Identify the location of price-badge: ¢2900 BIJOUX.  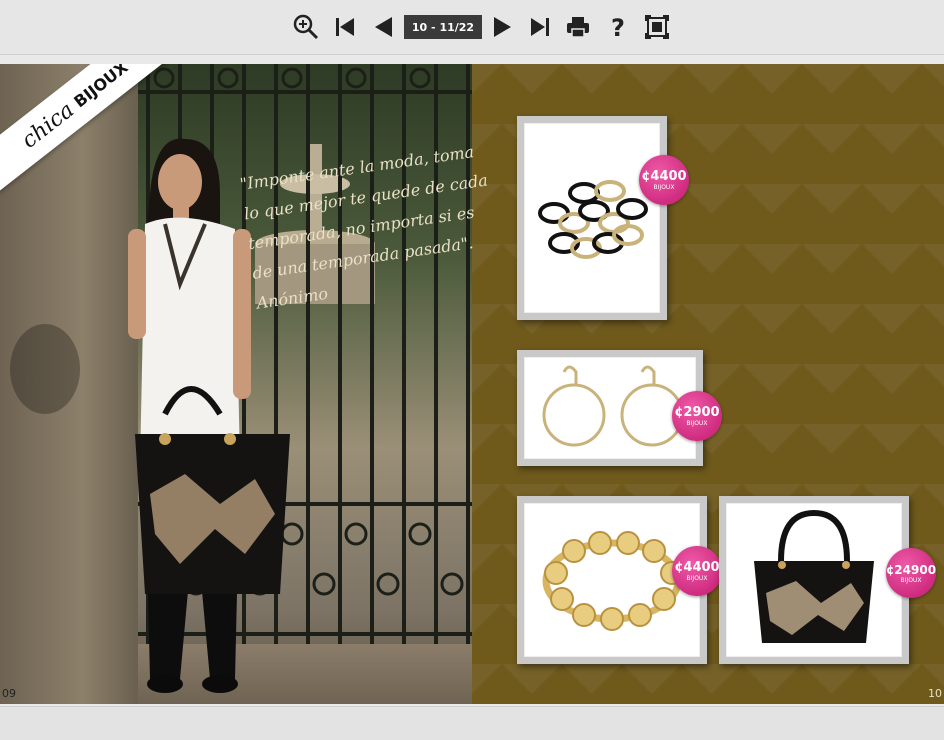
(697, 416).